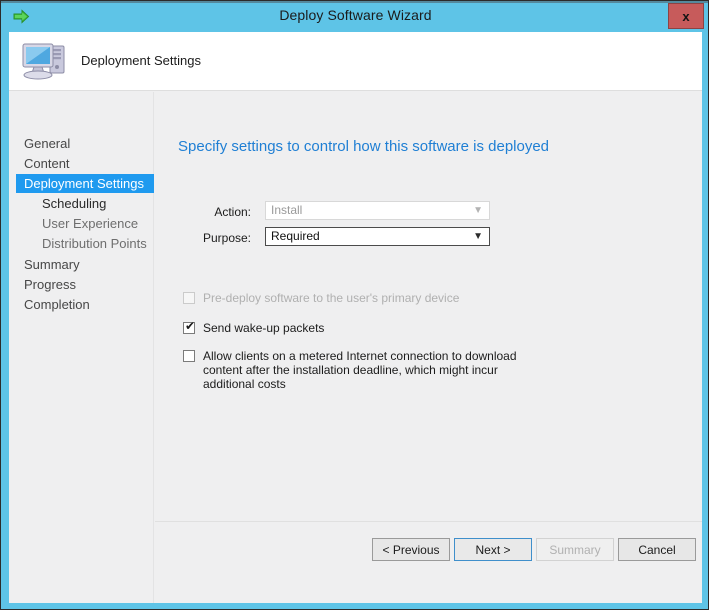 This screenshot has height=610, width=709. Describe the element at coordinates (85, 223) in the screenshot. I see `sidebar-item-user-experience: User Experience` at that location.